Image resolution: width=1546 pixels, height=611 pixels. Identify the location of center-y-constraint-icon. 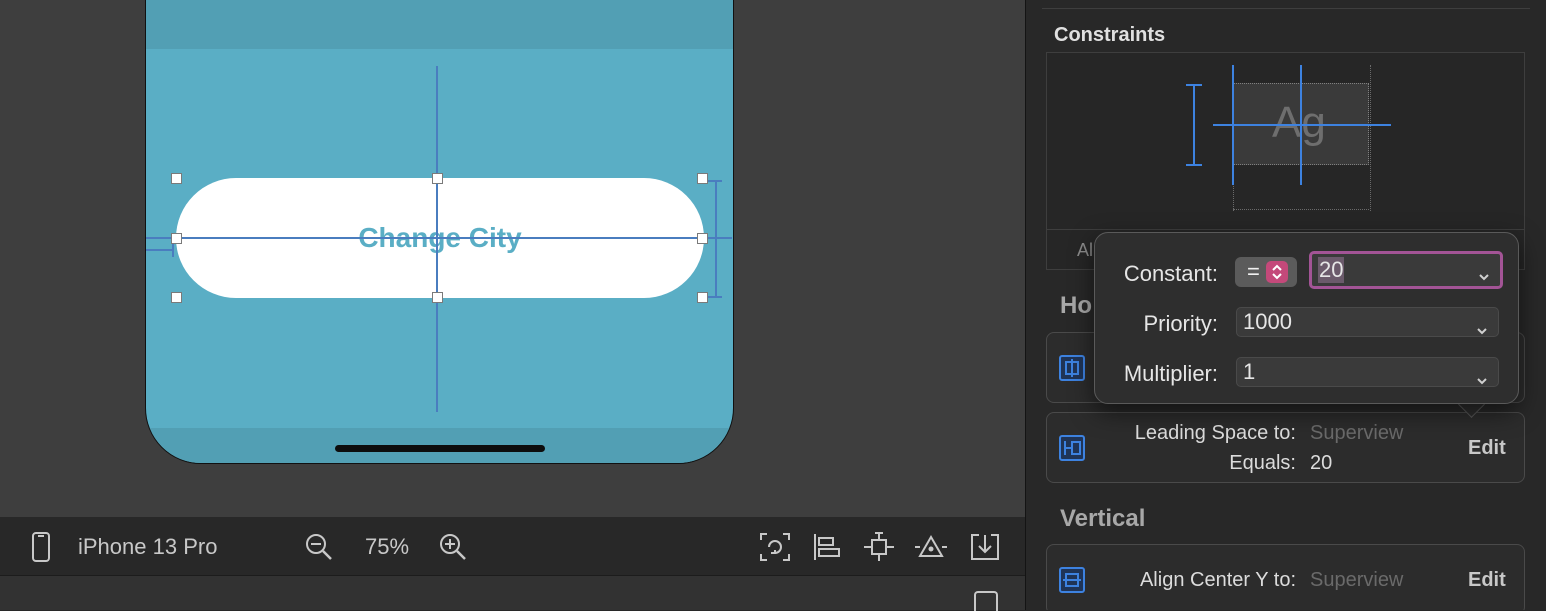
(1072, 580).